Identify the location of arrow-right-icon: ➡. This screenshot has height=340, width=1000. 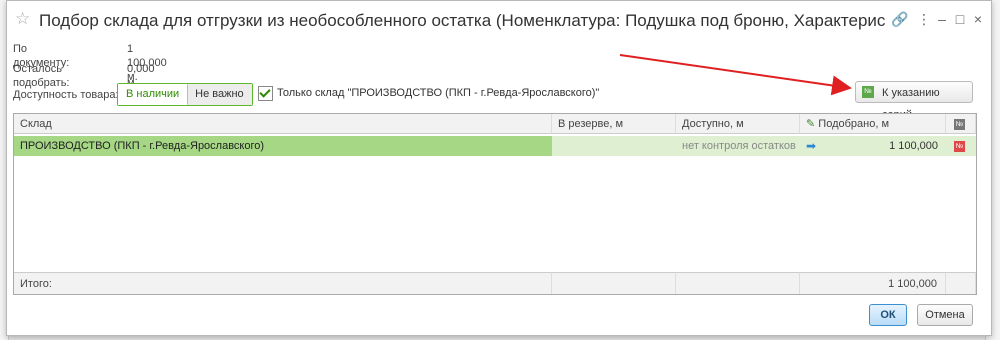
(811, 146).